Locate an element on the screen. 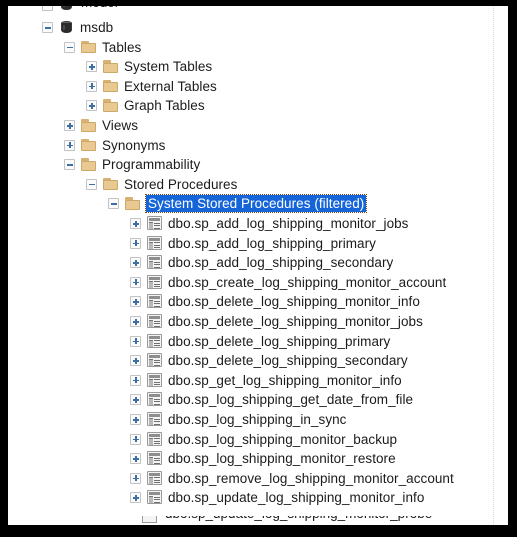 This screenshot has height=537, width=517. clipped-node-label: model is located at coordinates (99, 8).